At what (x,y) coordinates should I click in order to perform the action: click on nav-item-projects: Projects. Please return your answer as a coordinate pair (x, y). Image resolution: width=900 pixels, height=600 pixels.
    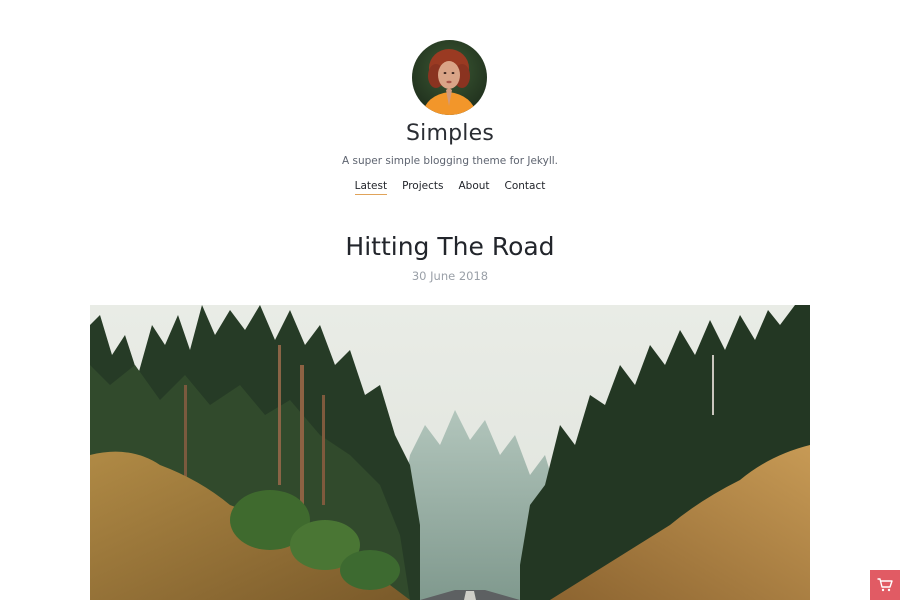
    Looking at the image, I should click on (422, 187).